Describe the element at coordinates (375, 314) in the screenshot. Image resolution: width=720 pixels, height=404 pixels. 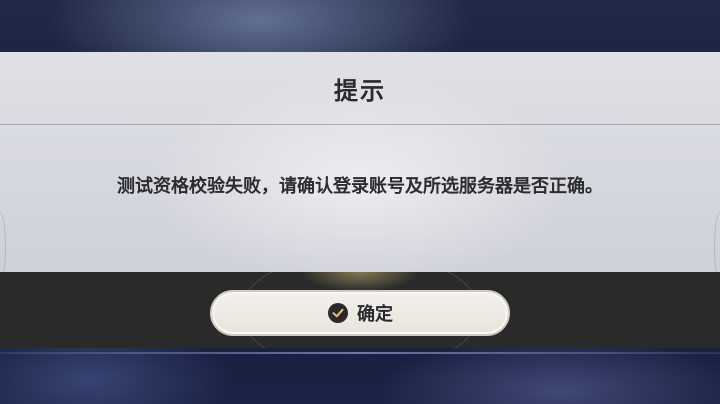
I see `confirm-label: 确定` at that location.